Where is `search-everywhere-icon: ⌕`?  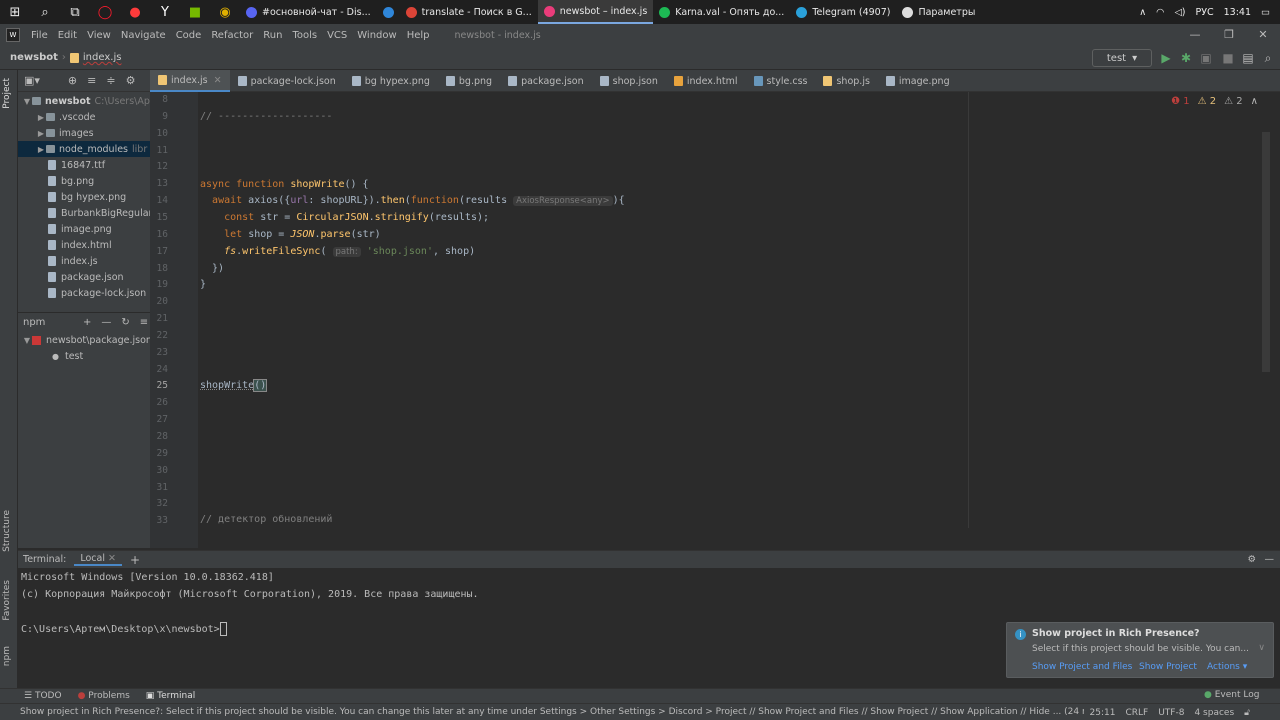
search-everywhere-icon: ⌕ is located at coordinates (1268, 58).